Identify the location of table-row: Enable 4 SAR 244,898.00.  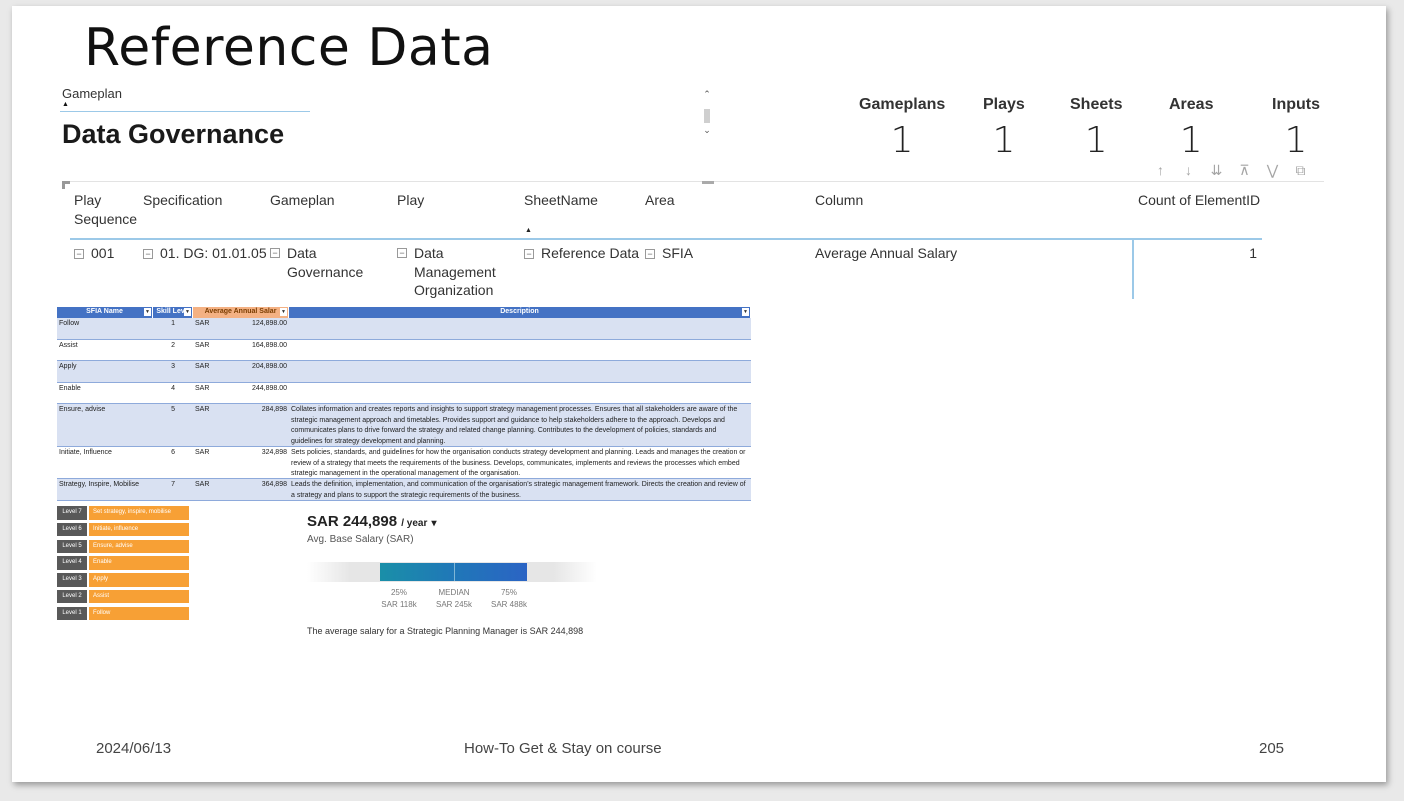
(404, 393).